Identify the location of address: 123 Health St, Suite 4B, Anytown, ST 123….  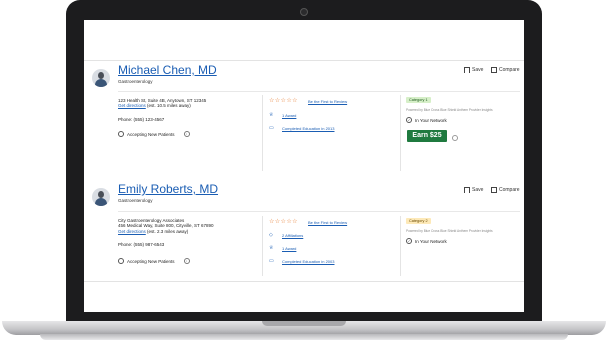
(162, 103).